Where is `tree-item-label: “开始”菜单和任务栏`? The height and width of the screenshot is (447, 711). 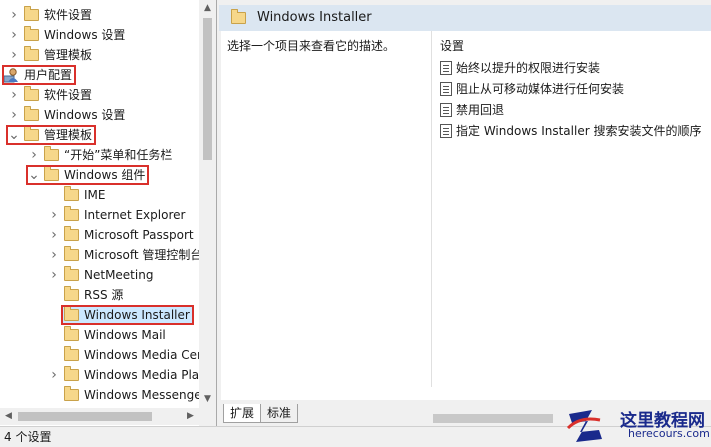 tree-item-label: “开始”菜单和任务栏 is located at coordinates (118, 155).